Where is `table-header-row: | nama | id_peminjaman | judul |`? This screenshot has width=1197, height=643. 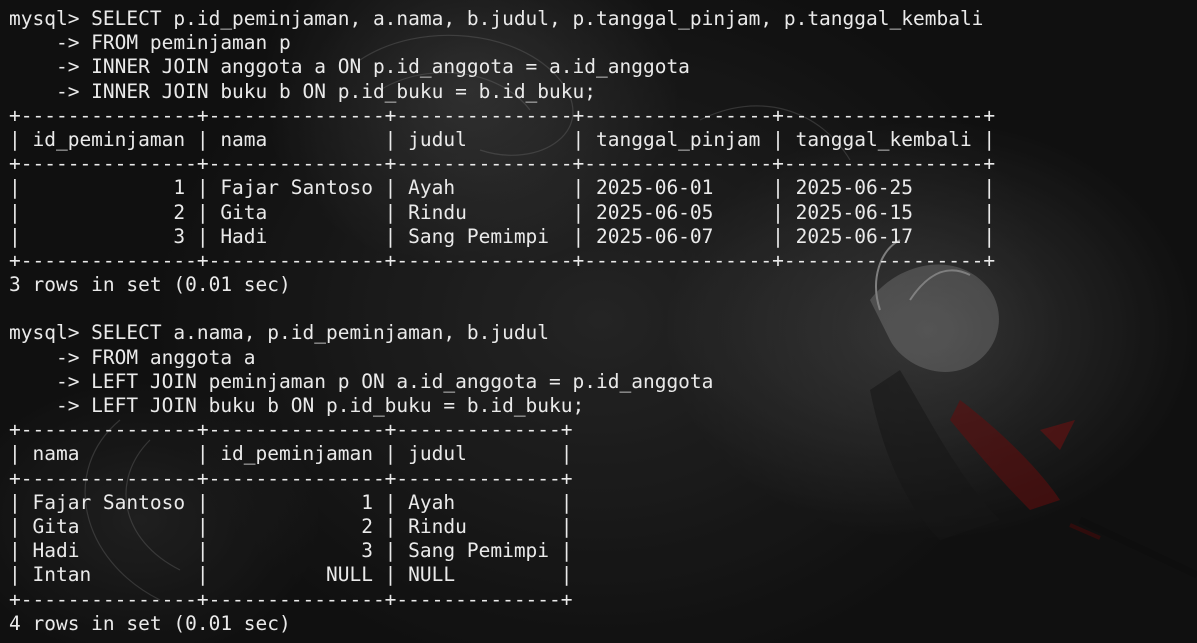 table-header-row: | nama | id_peminjaman | judul | is located at coordinates (291, 454).